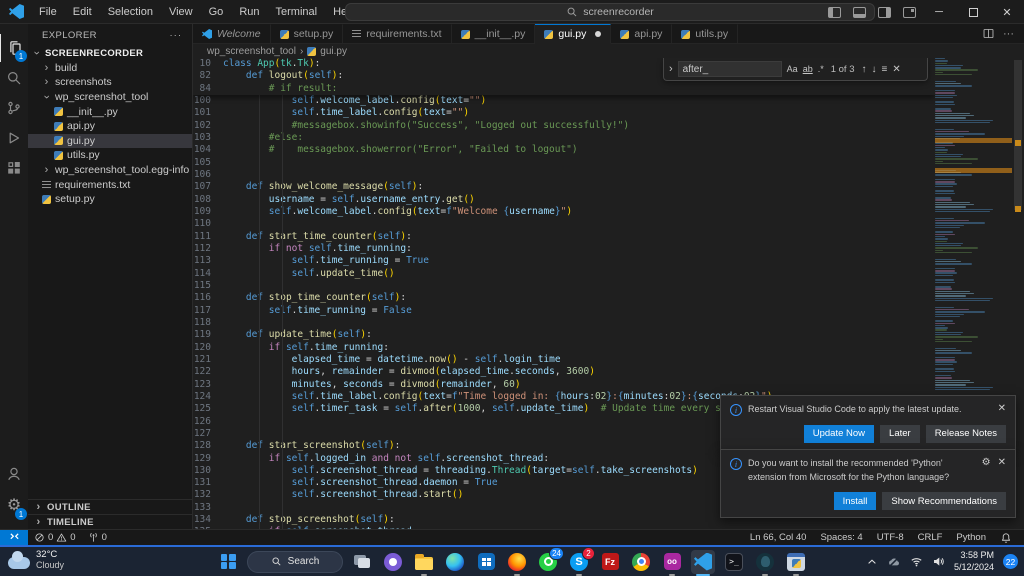 The width and height of the screenshot is (1024, 576). I want to click on taskbar-purple-app: oo, so click(672, 562).